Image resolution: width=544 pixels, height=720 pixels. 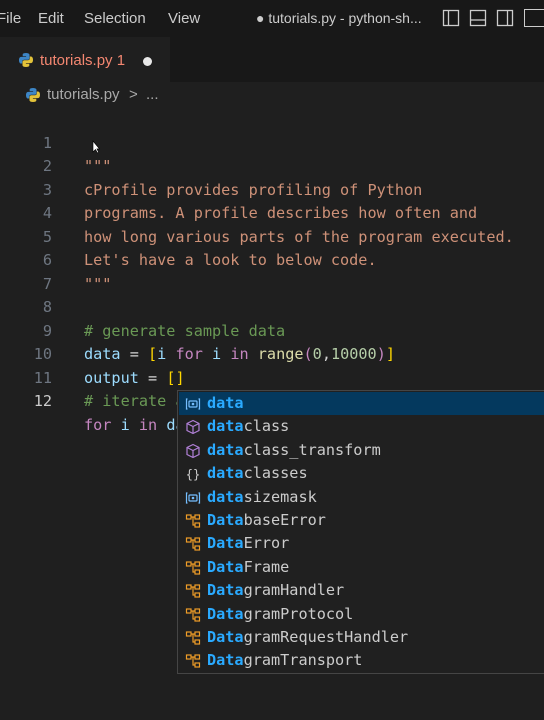 I want to click on suggestion-item: DatabaseError, so click(x=361, y=520).